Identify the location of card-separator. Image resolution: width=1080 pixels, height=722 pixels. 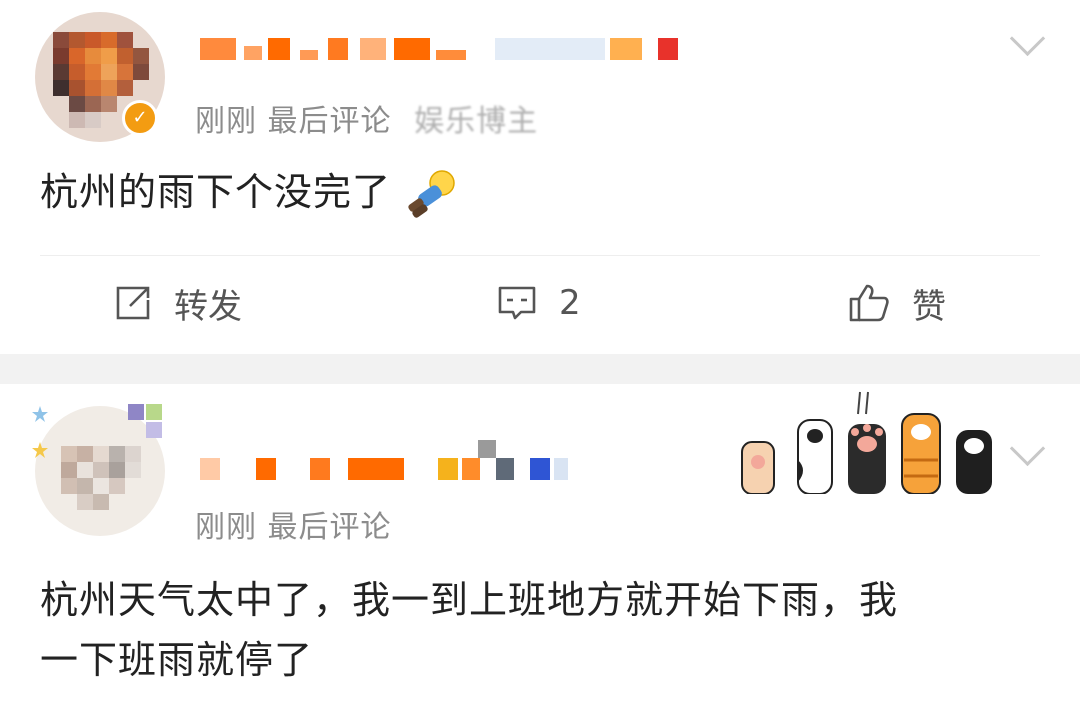
(540, 369).